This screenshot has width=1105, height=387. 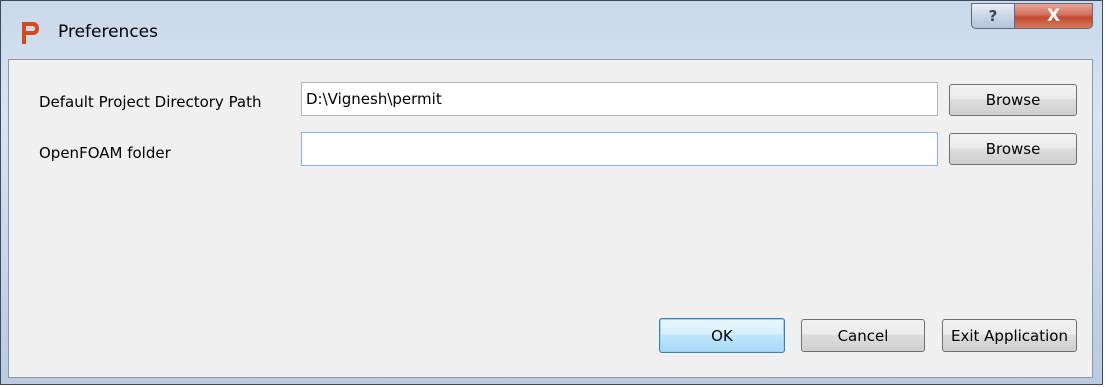 I want to click on help-button: ?, so click(x=993, y=16).